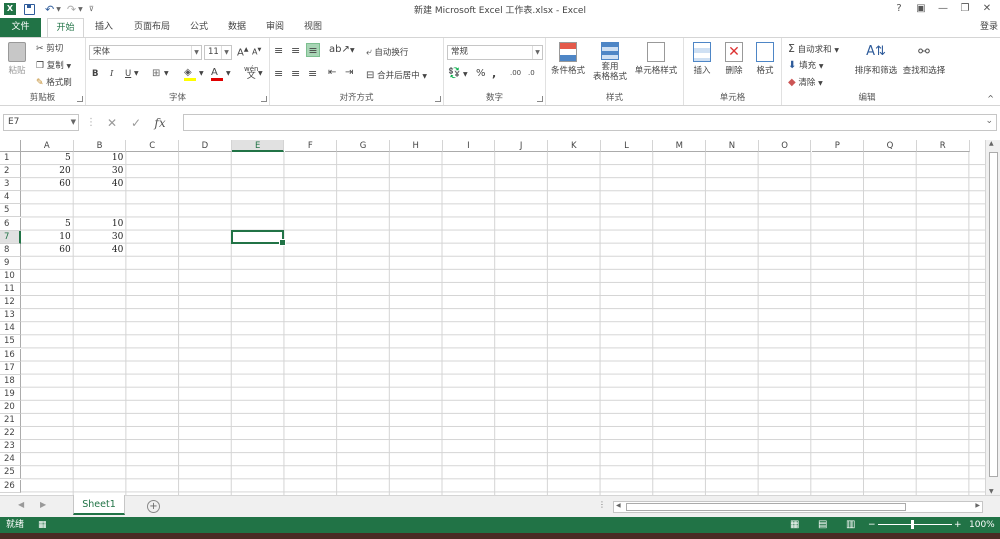 Image resolution: width=1000 pixels, height=539 pixels. What do you see at coordinates (10, 486) in the screenshot?
I see `row-header-26: 26` at bounding box center [10, 486].